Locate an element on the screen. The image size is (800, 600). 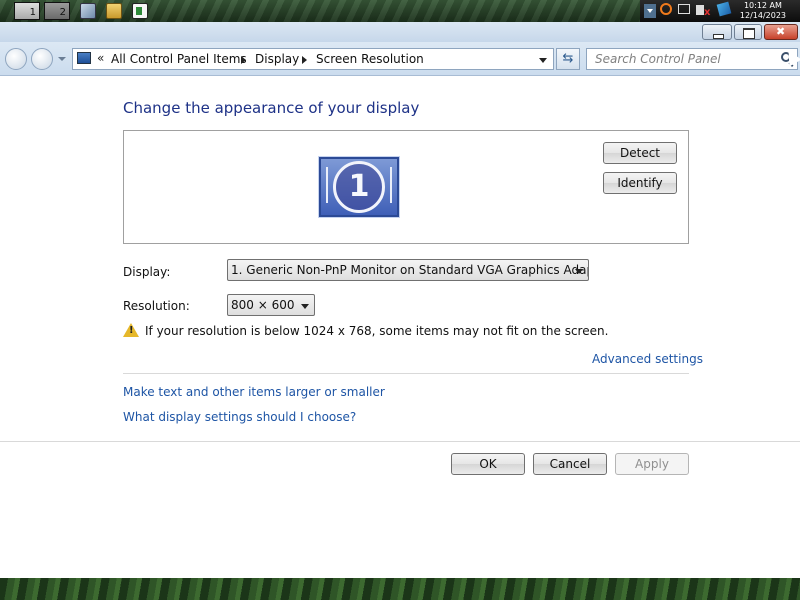
volume-muted-icon: x is located at coordinates (707, 12).